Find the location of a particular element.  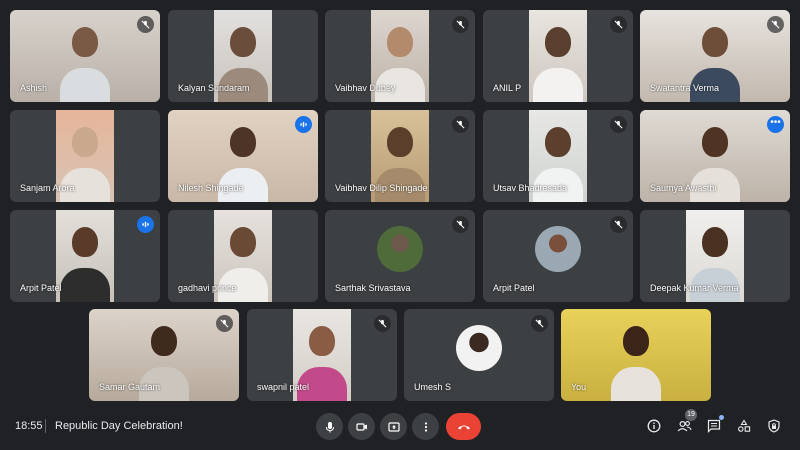

camera-icon is located at coordinates (361, 426).